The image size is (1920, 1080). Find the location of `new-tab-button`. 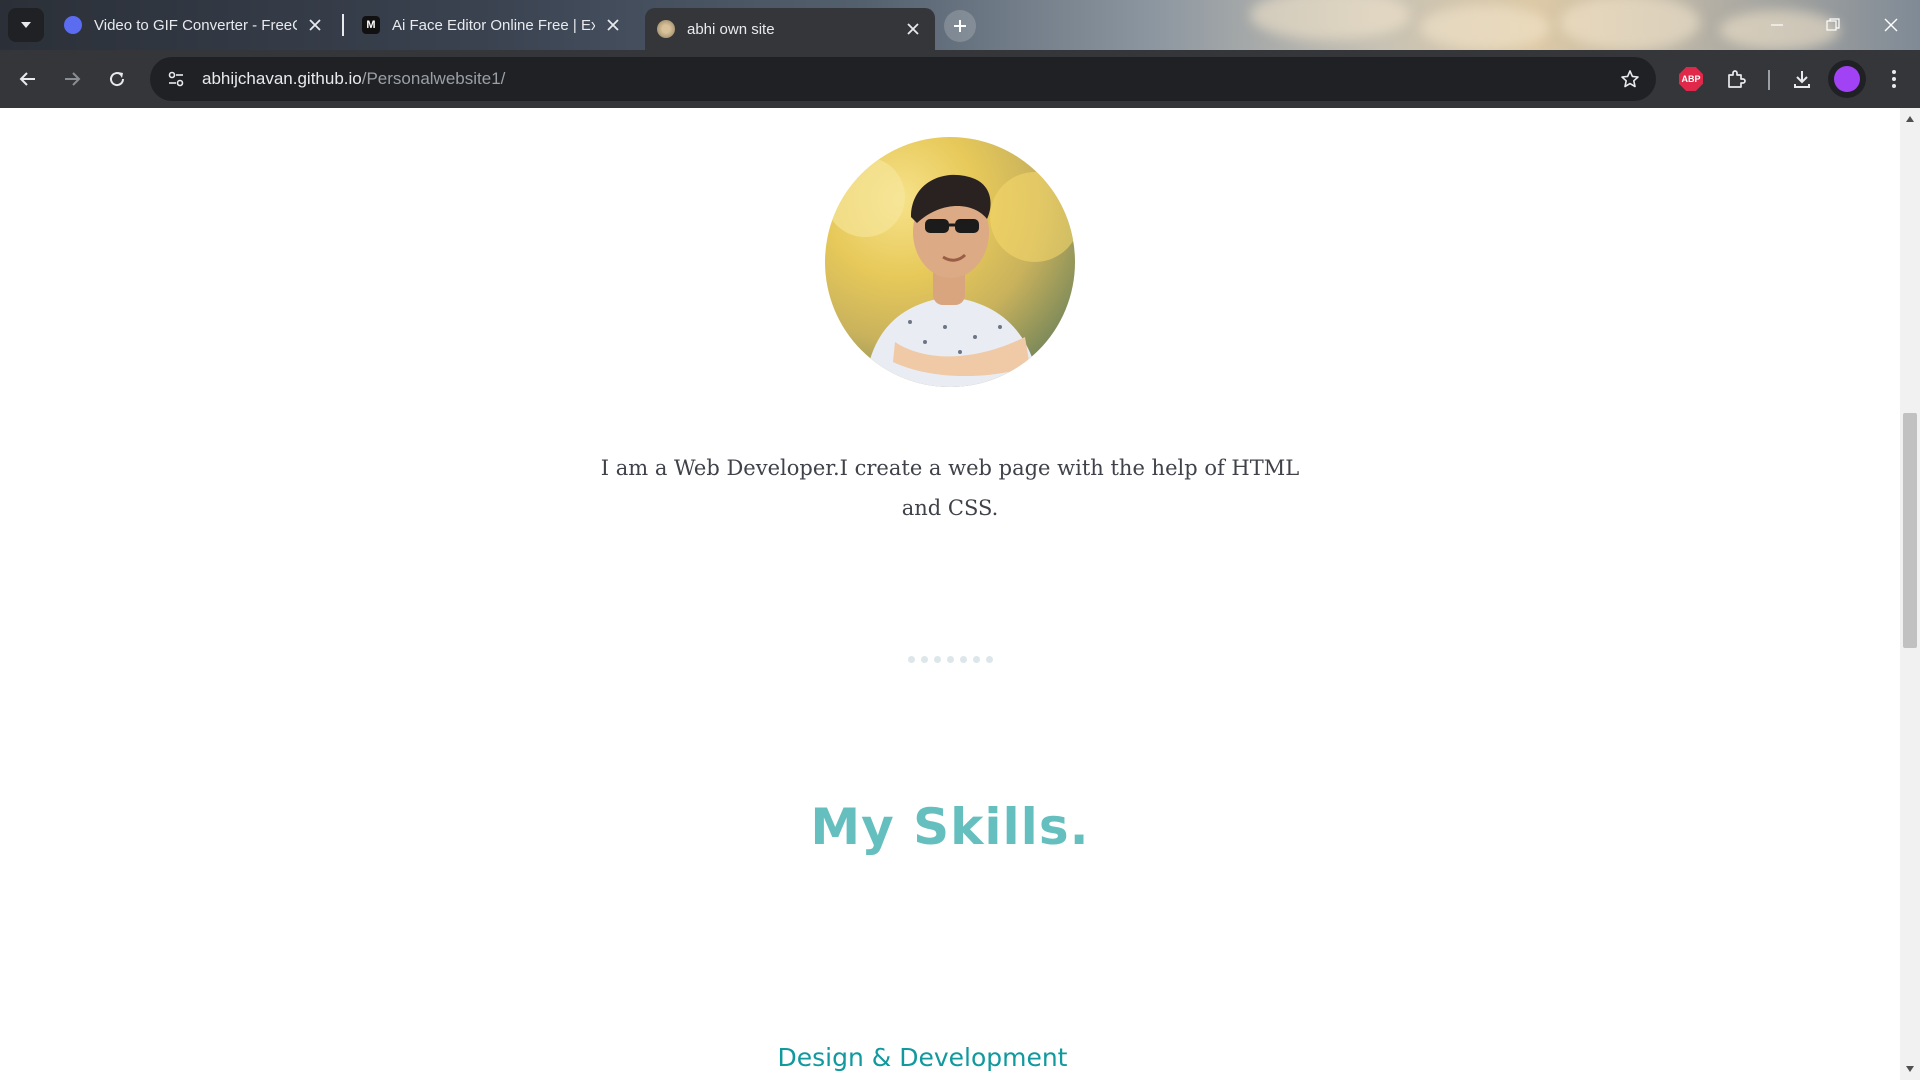

new-tab-button is located at coordinates (960, 26).